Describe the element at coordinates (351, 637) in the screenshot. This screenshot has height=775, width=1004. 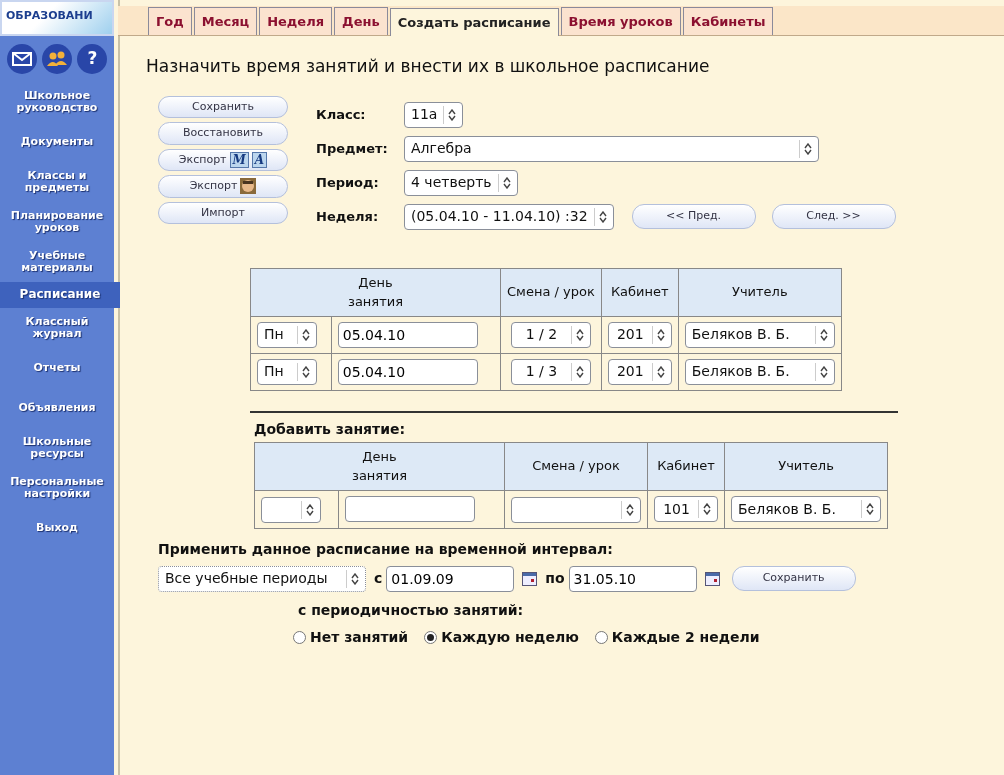
I see `radio-option: Нет занятий` at that location.